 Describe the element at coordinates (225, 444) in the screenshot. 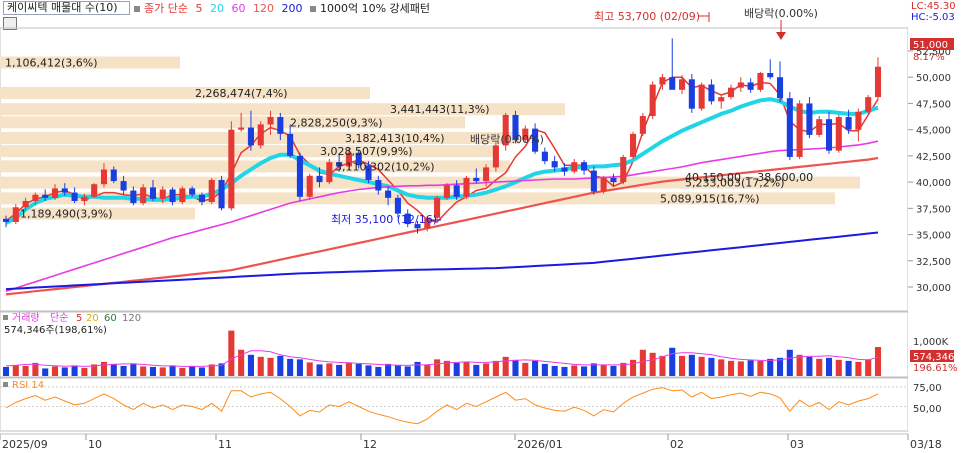

I see `x-axis-label: 11` at that location.